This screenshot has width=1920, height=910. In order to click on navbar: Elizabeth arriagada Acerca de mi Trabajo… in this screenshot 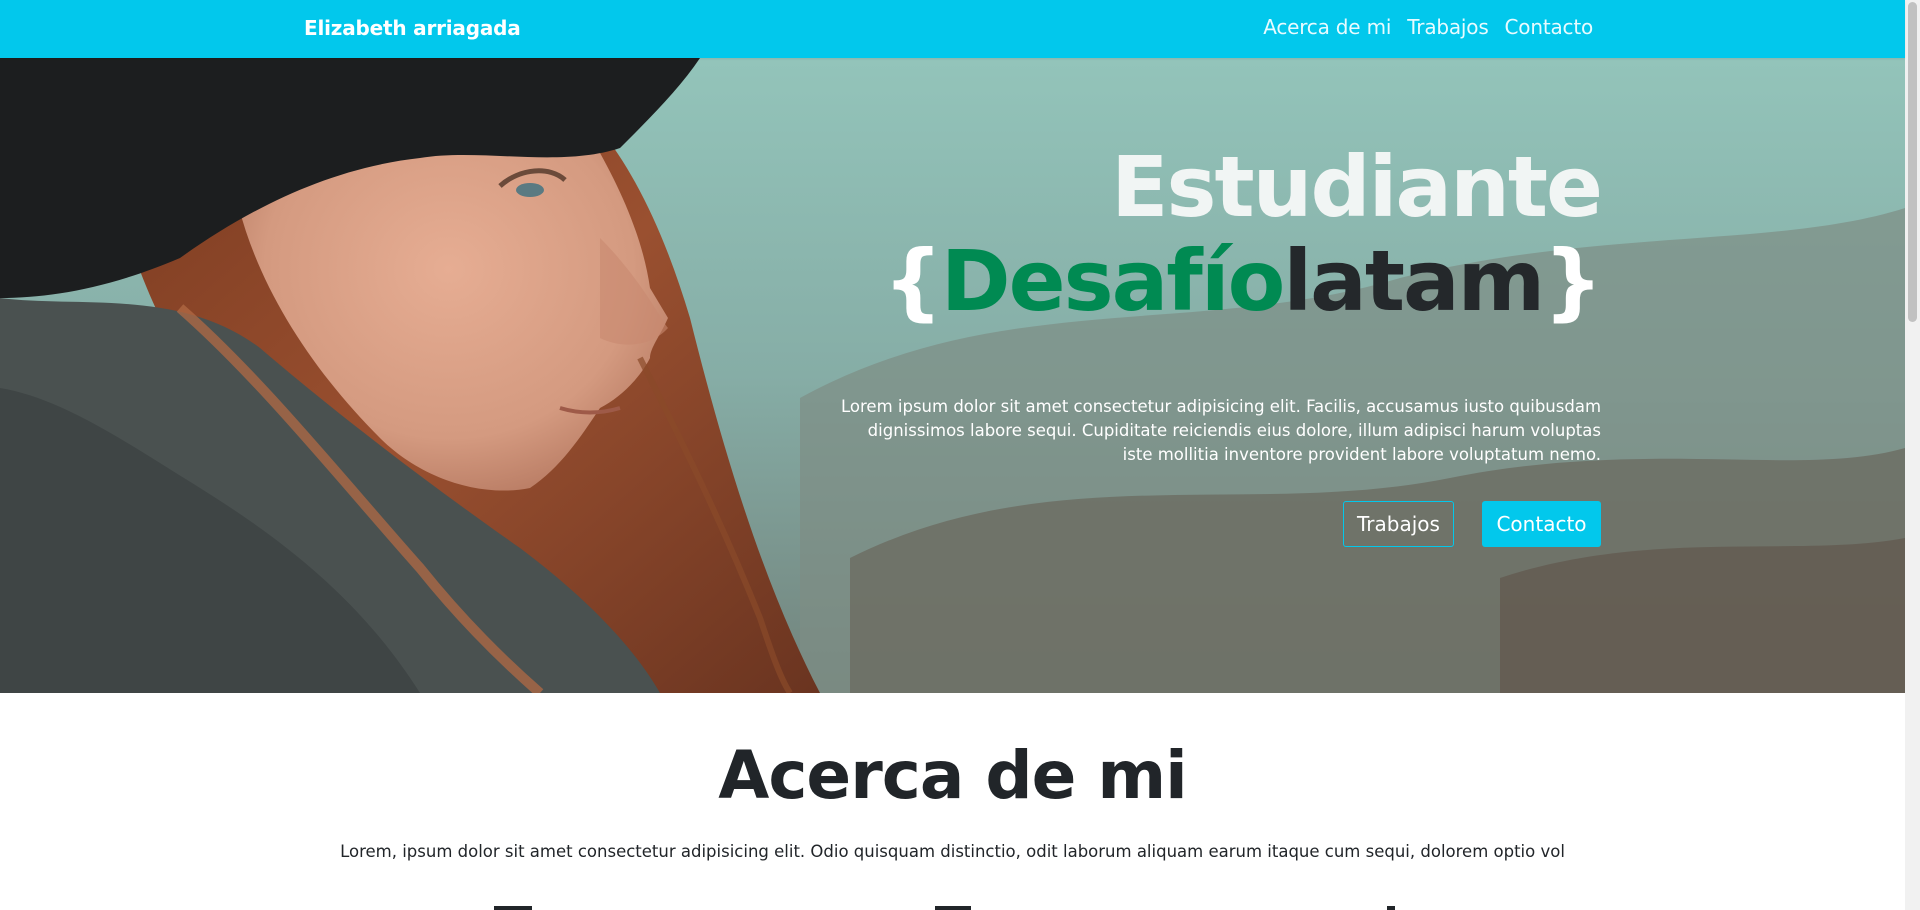, I will do `click(952, 29)`.